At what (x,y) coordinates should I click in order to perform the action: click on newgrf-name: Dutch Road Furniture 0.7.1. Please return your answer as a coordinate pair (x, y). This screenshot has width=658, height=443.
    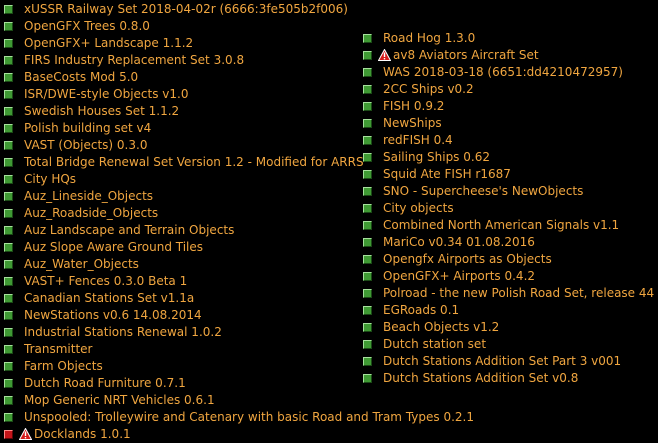
    Looking at the image, I should click on (105, 383).